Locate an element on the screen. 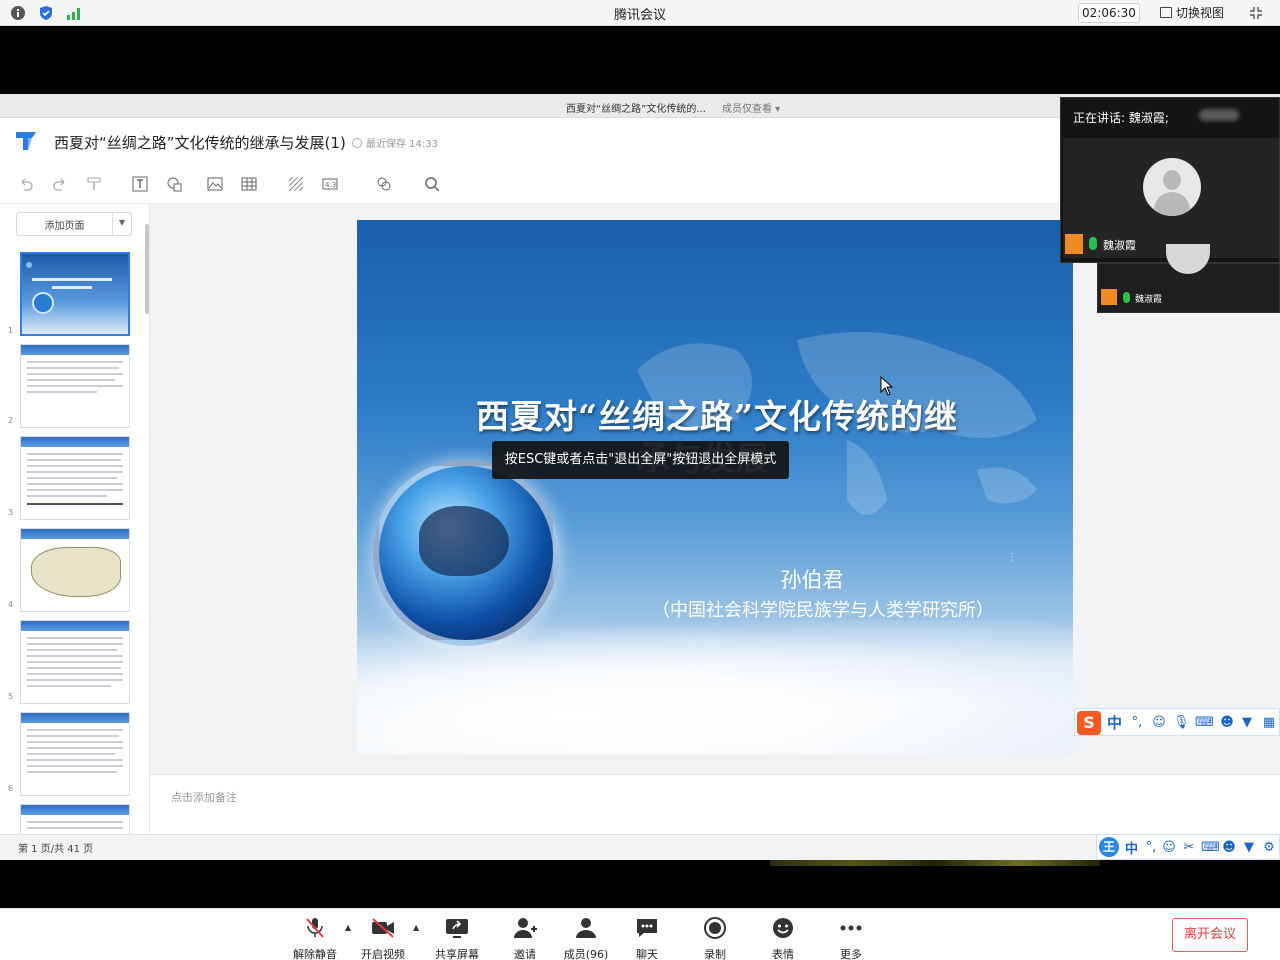 The image size is (1280, 960). user-avatar-icon is located at coordinates (1109, 297).